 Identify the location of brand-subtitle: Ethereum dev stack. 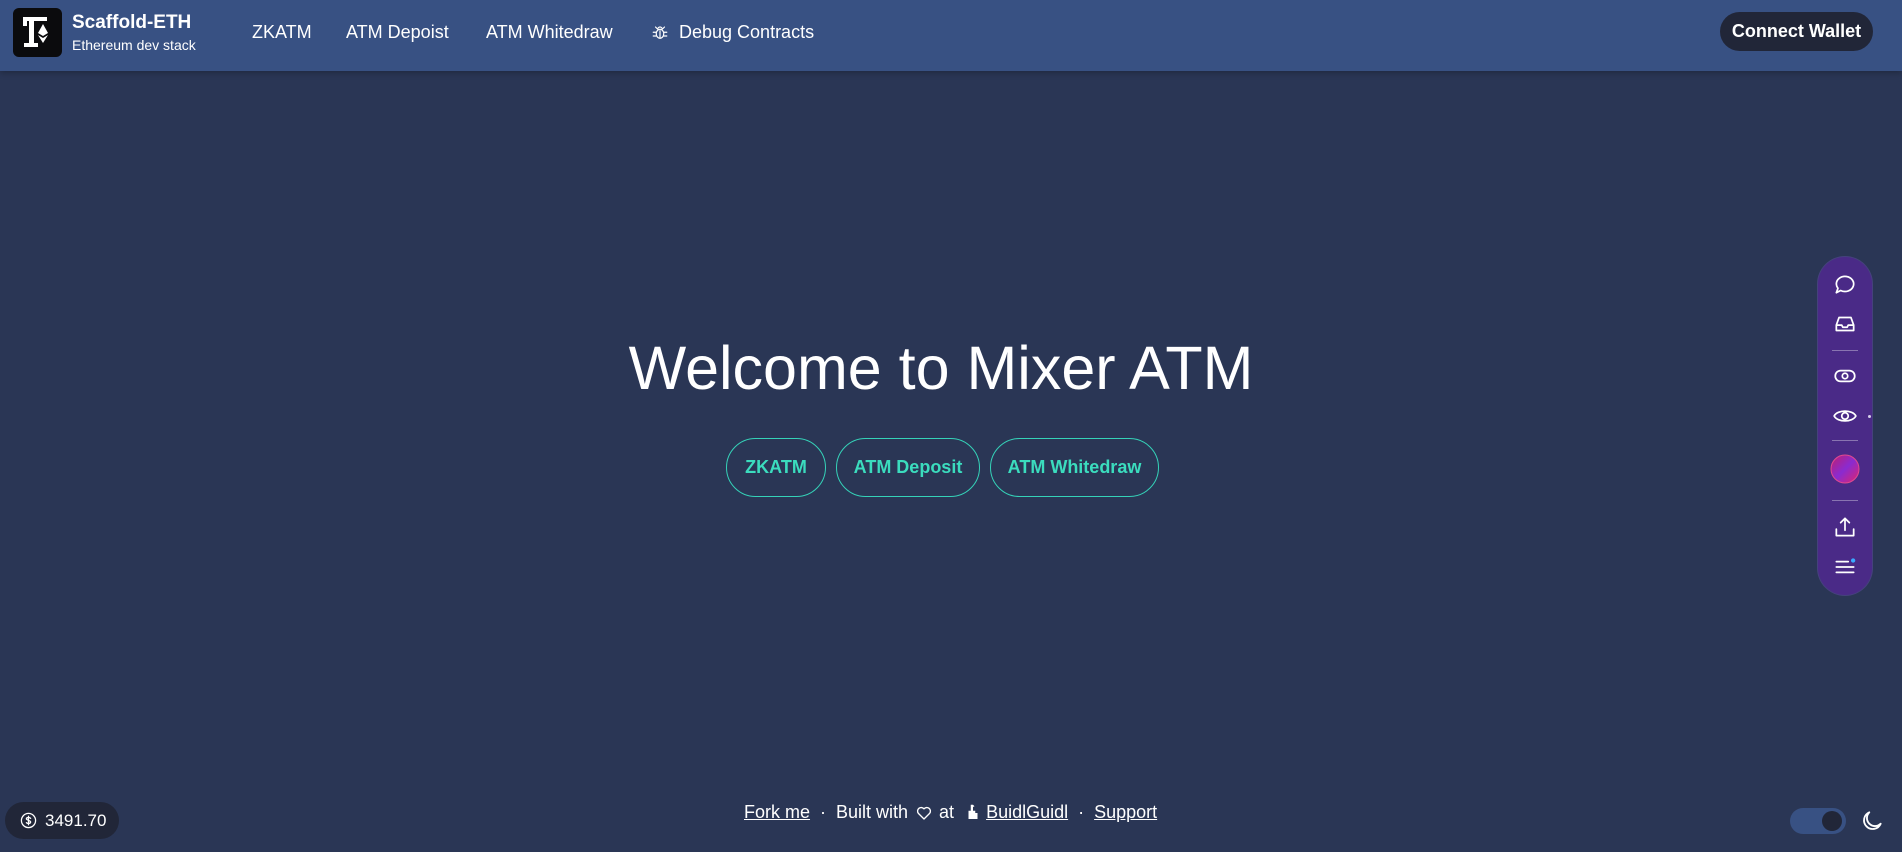
(134, 45).